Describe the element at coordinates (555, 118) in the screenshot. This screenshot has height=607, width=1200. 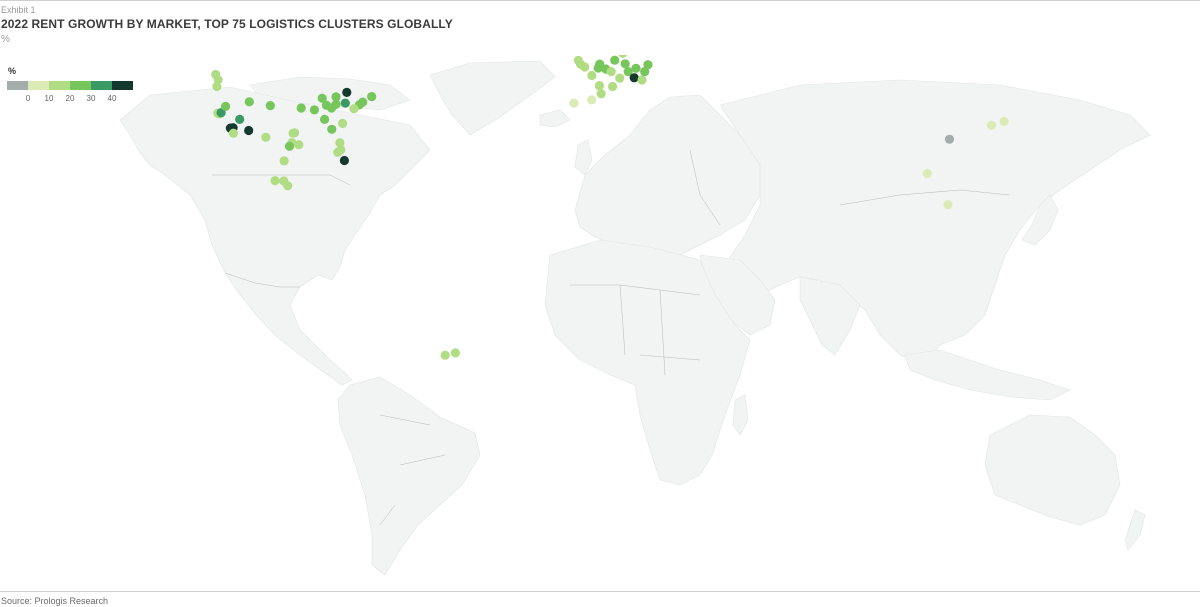
I see `land-iceland` at that location.